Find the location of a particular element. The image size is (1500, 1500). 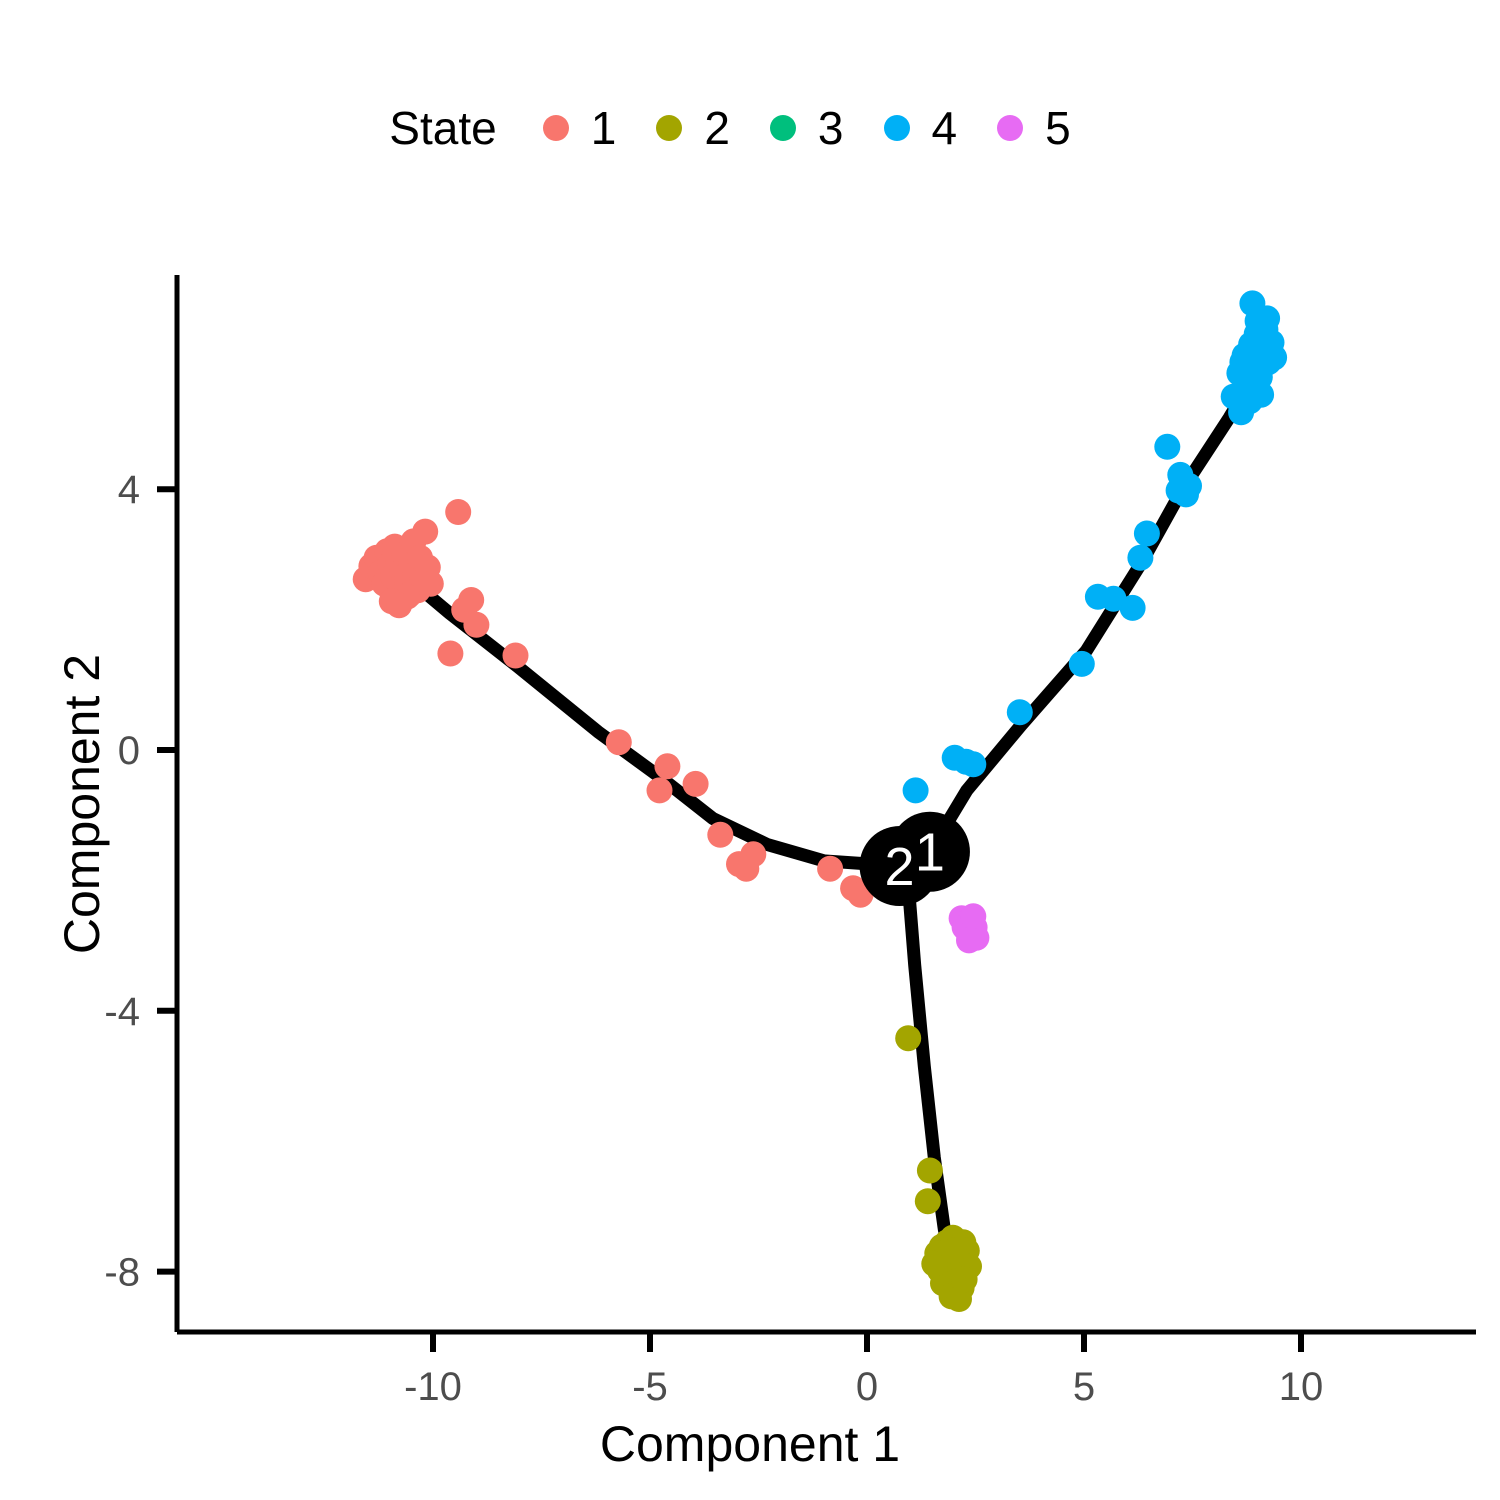

x-axis-title: Component 1 is located at coordinates (750, 1444).